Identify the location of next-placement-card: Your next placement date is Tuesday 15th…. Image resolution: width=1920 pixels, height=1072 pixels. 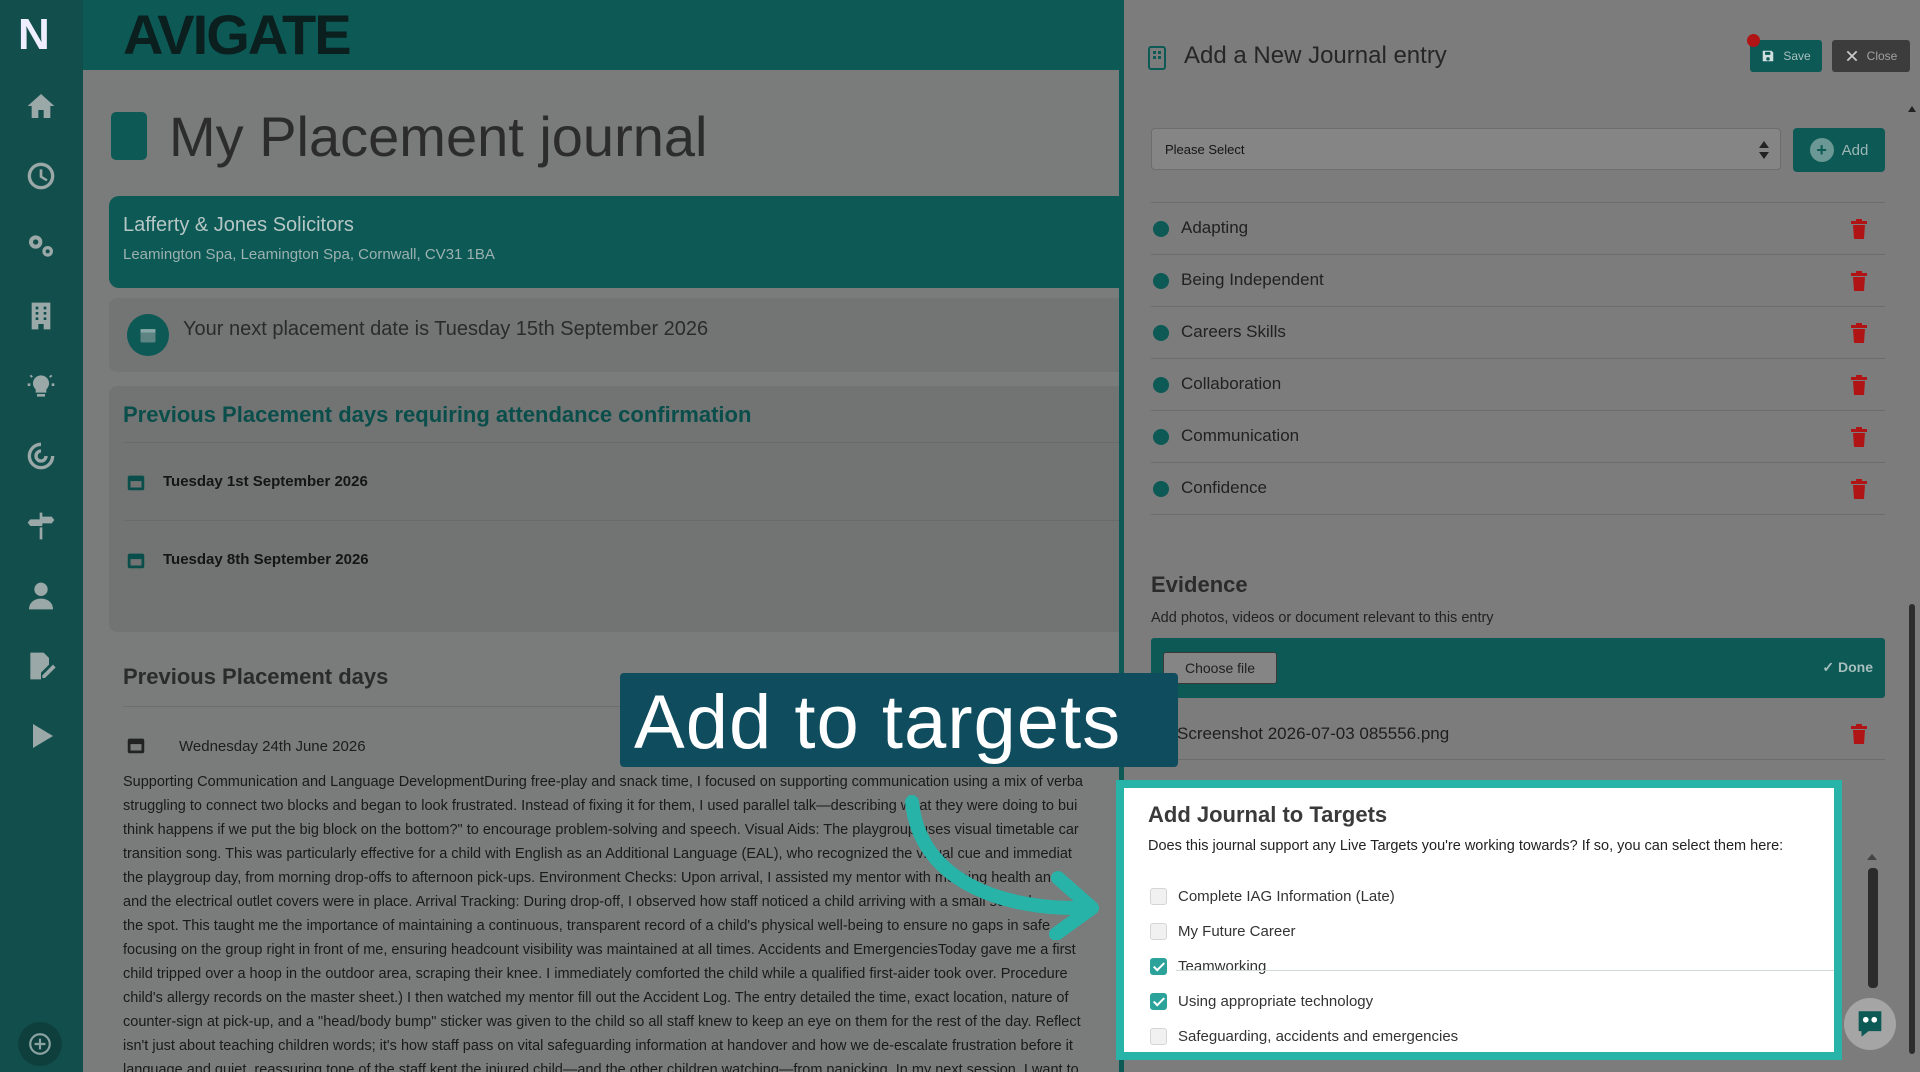
(616, 335).